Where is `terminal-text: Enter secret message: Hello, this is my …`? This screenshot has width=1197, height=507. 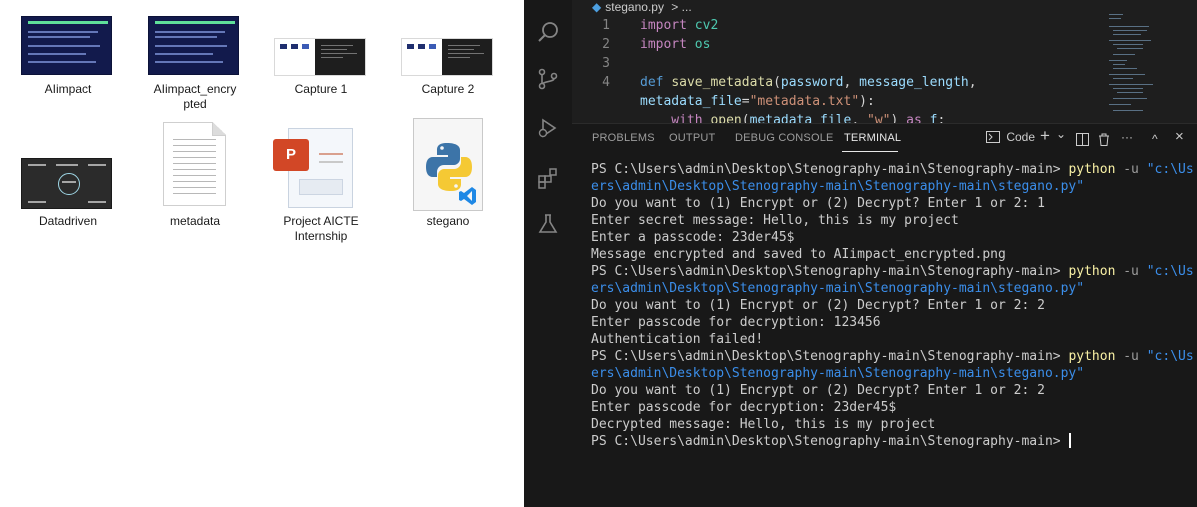 terminal-text: Enter secret message: Hello, this is my … is located at coordinates (775, 220).